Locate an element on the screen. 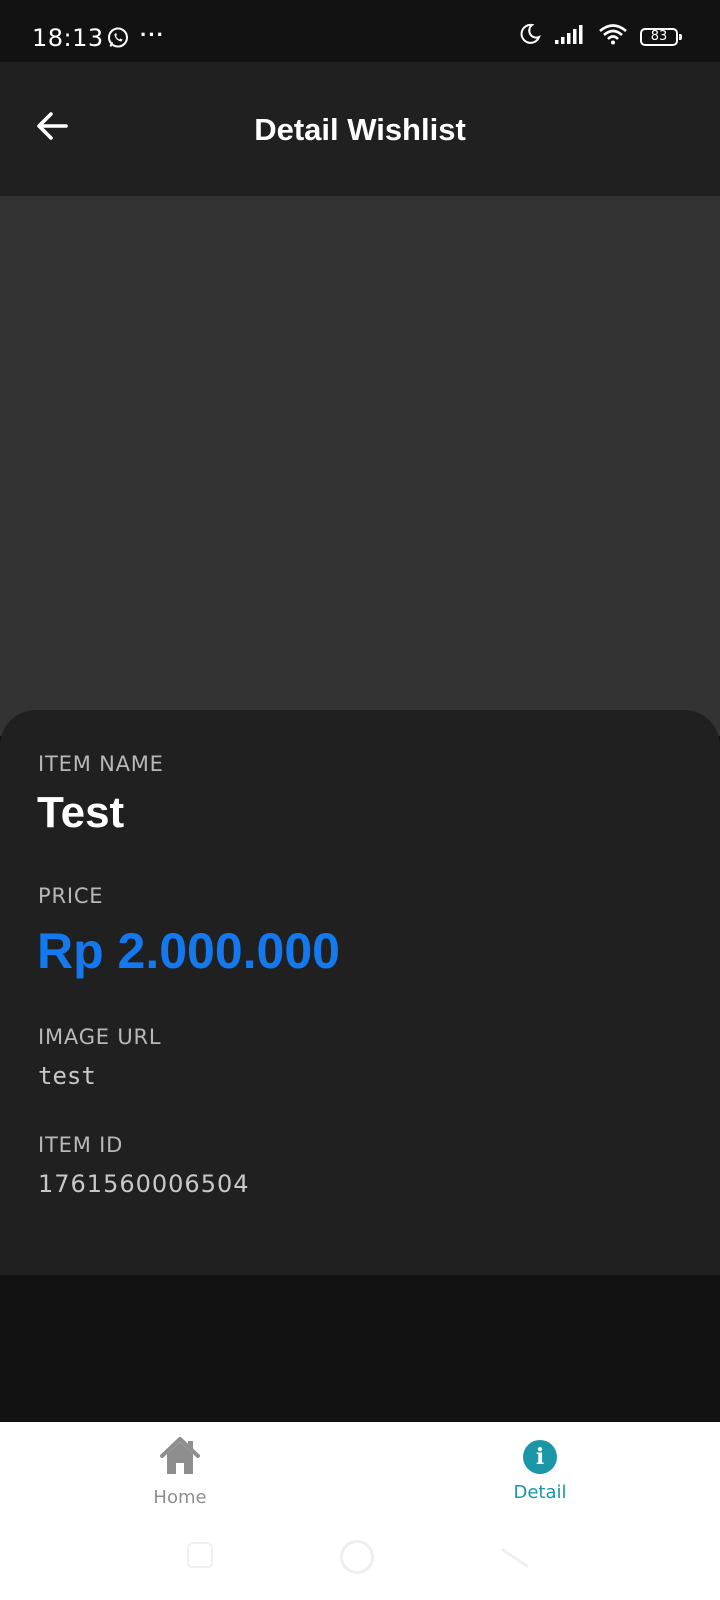 This screenshot has height=1600, width=720. page-title: Detail Wishlist is located at coordinates (360, 129).